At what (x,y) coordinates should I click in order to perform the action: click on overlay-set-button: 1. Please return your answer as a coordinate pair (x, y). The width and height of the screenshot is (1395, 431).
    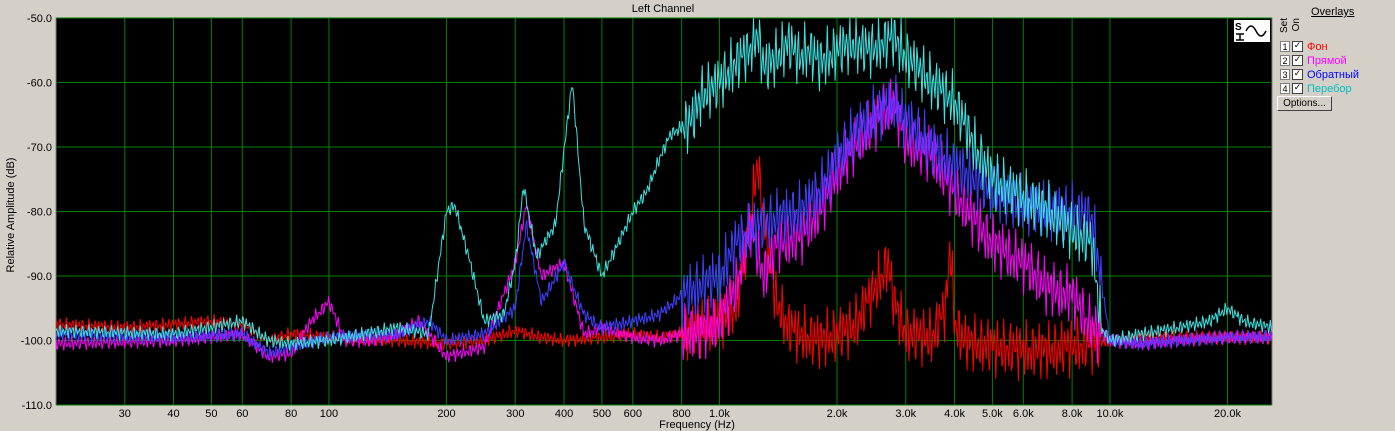
    Looking at the image, I should click on (1285, 46).